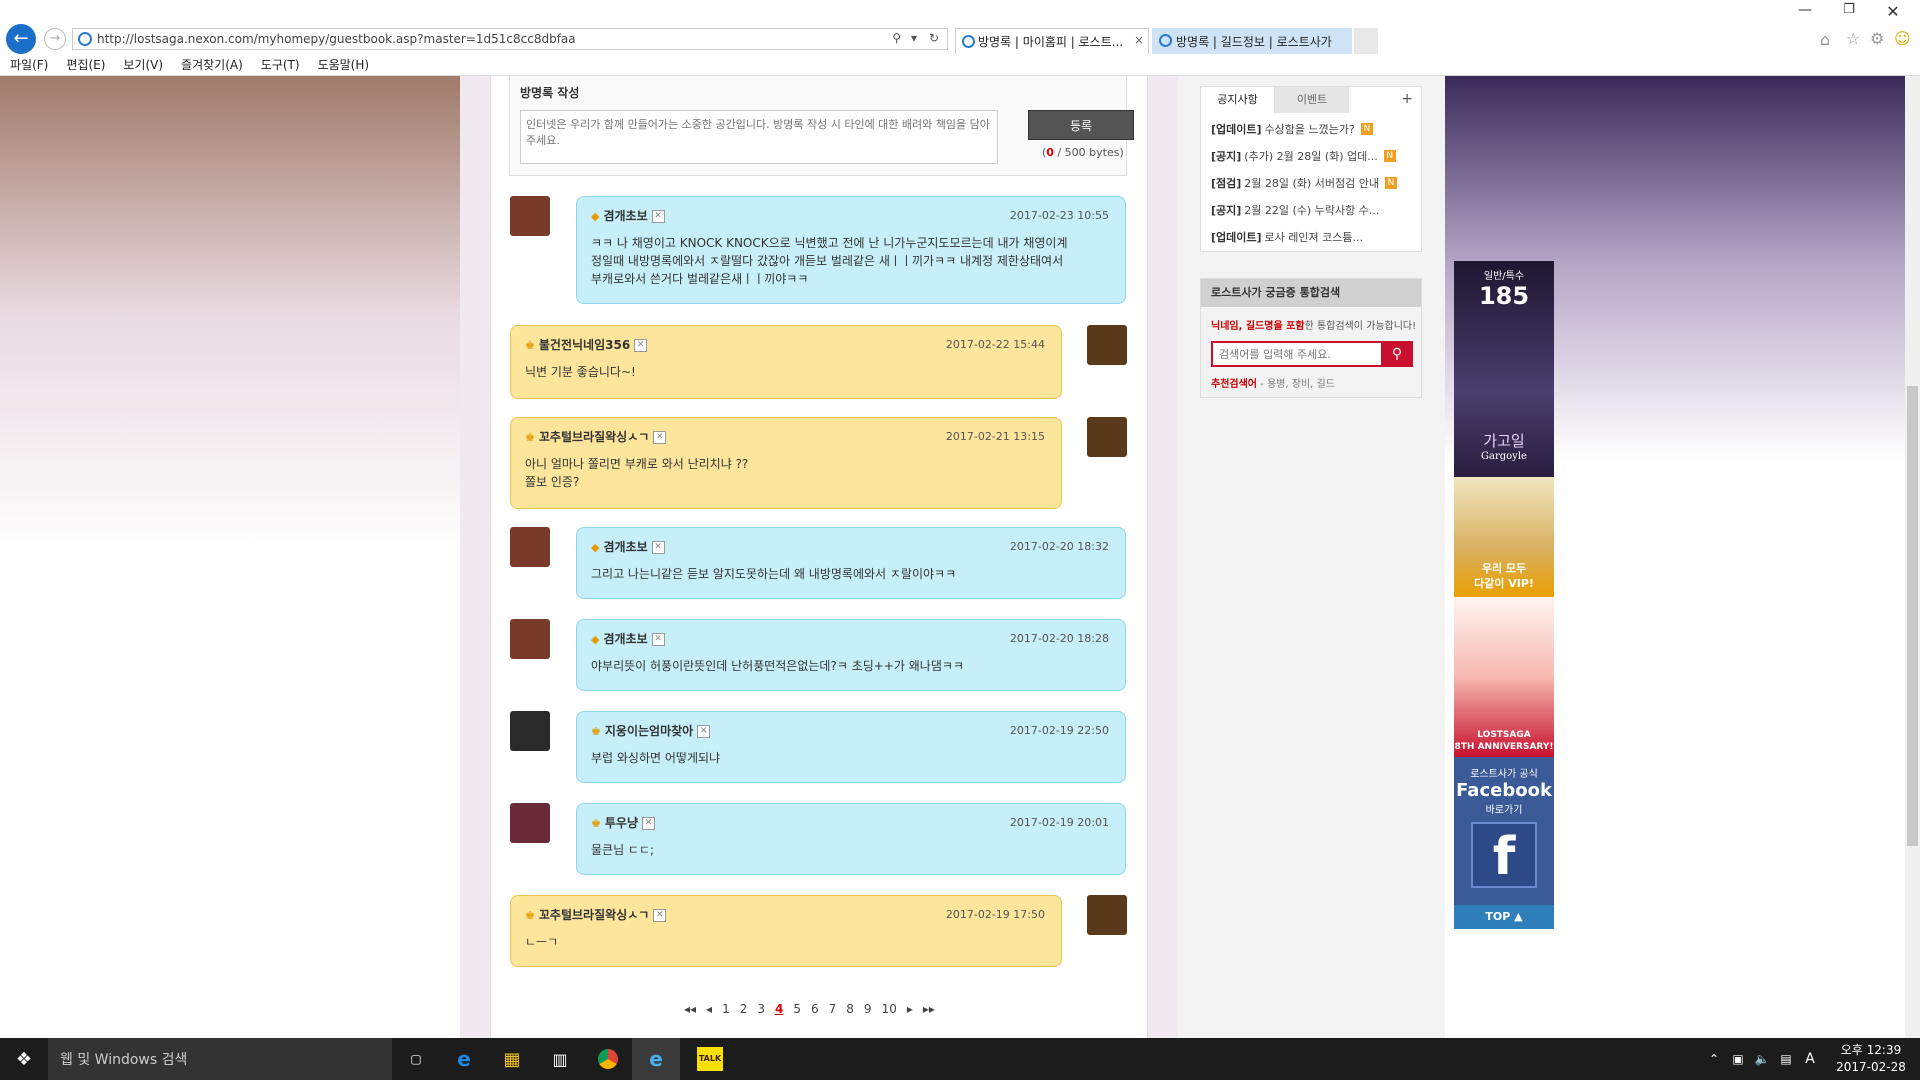 This screenshot has height=1080, width=1920. I want to click on page-link: 8, so click(850, 1009).